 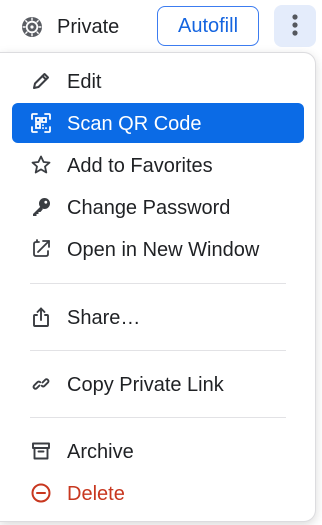 I want to click on archive-icon, so click(x=41, y=451).